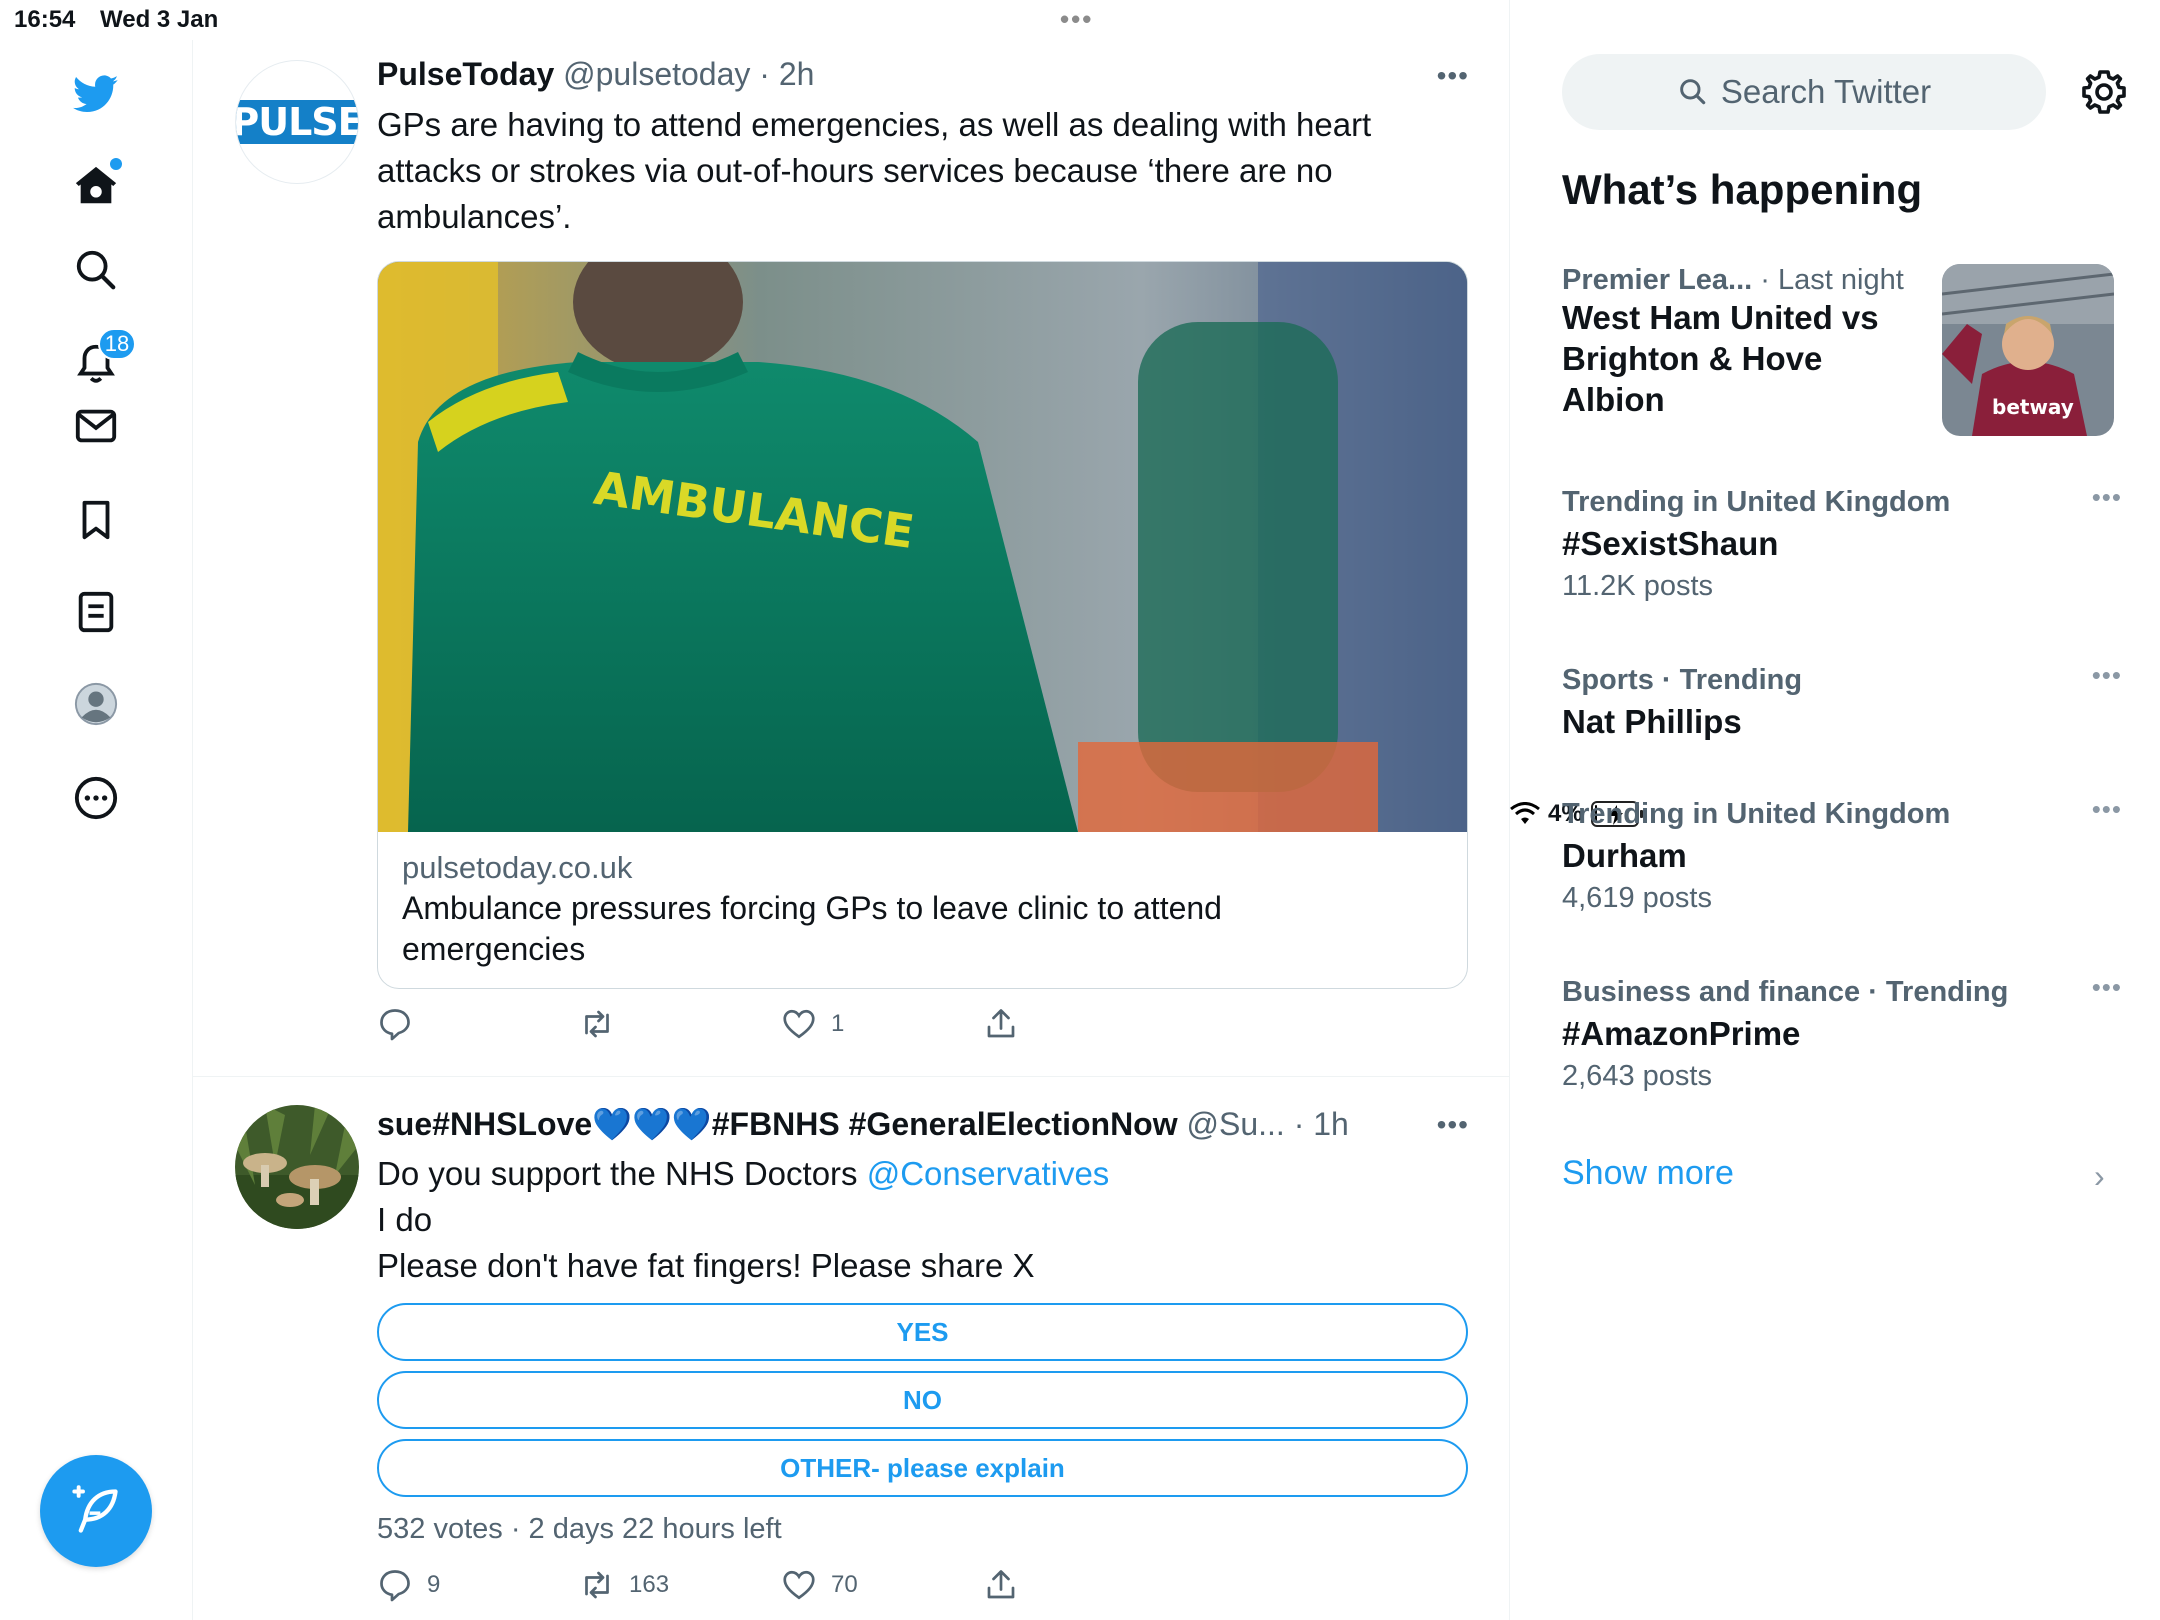 Image resolution: width=2160 pixels, height=1620 pixels. I want to click on reply-button: 9, so click(478, 1585).